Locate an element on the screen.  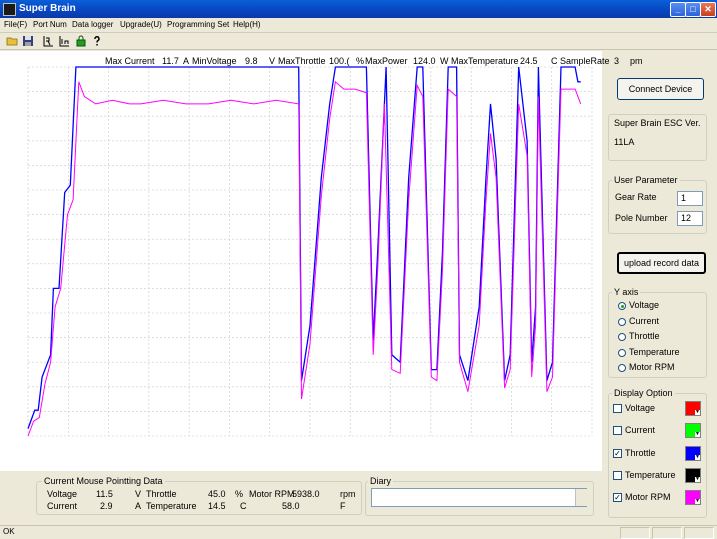
menu-programming-set: Programming Set is located at coordinates (198, 24).